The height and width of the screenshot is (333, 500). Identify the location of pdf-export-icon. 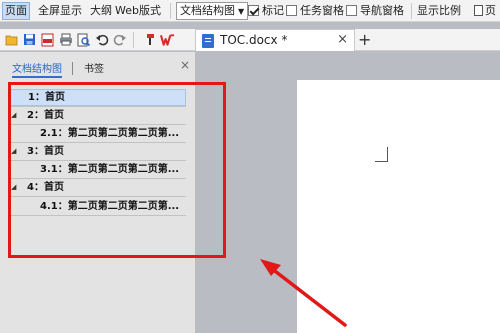
(47, 39).